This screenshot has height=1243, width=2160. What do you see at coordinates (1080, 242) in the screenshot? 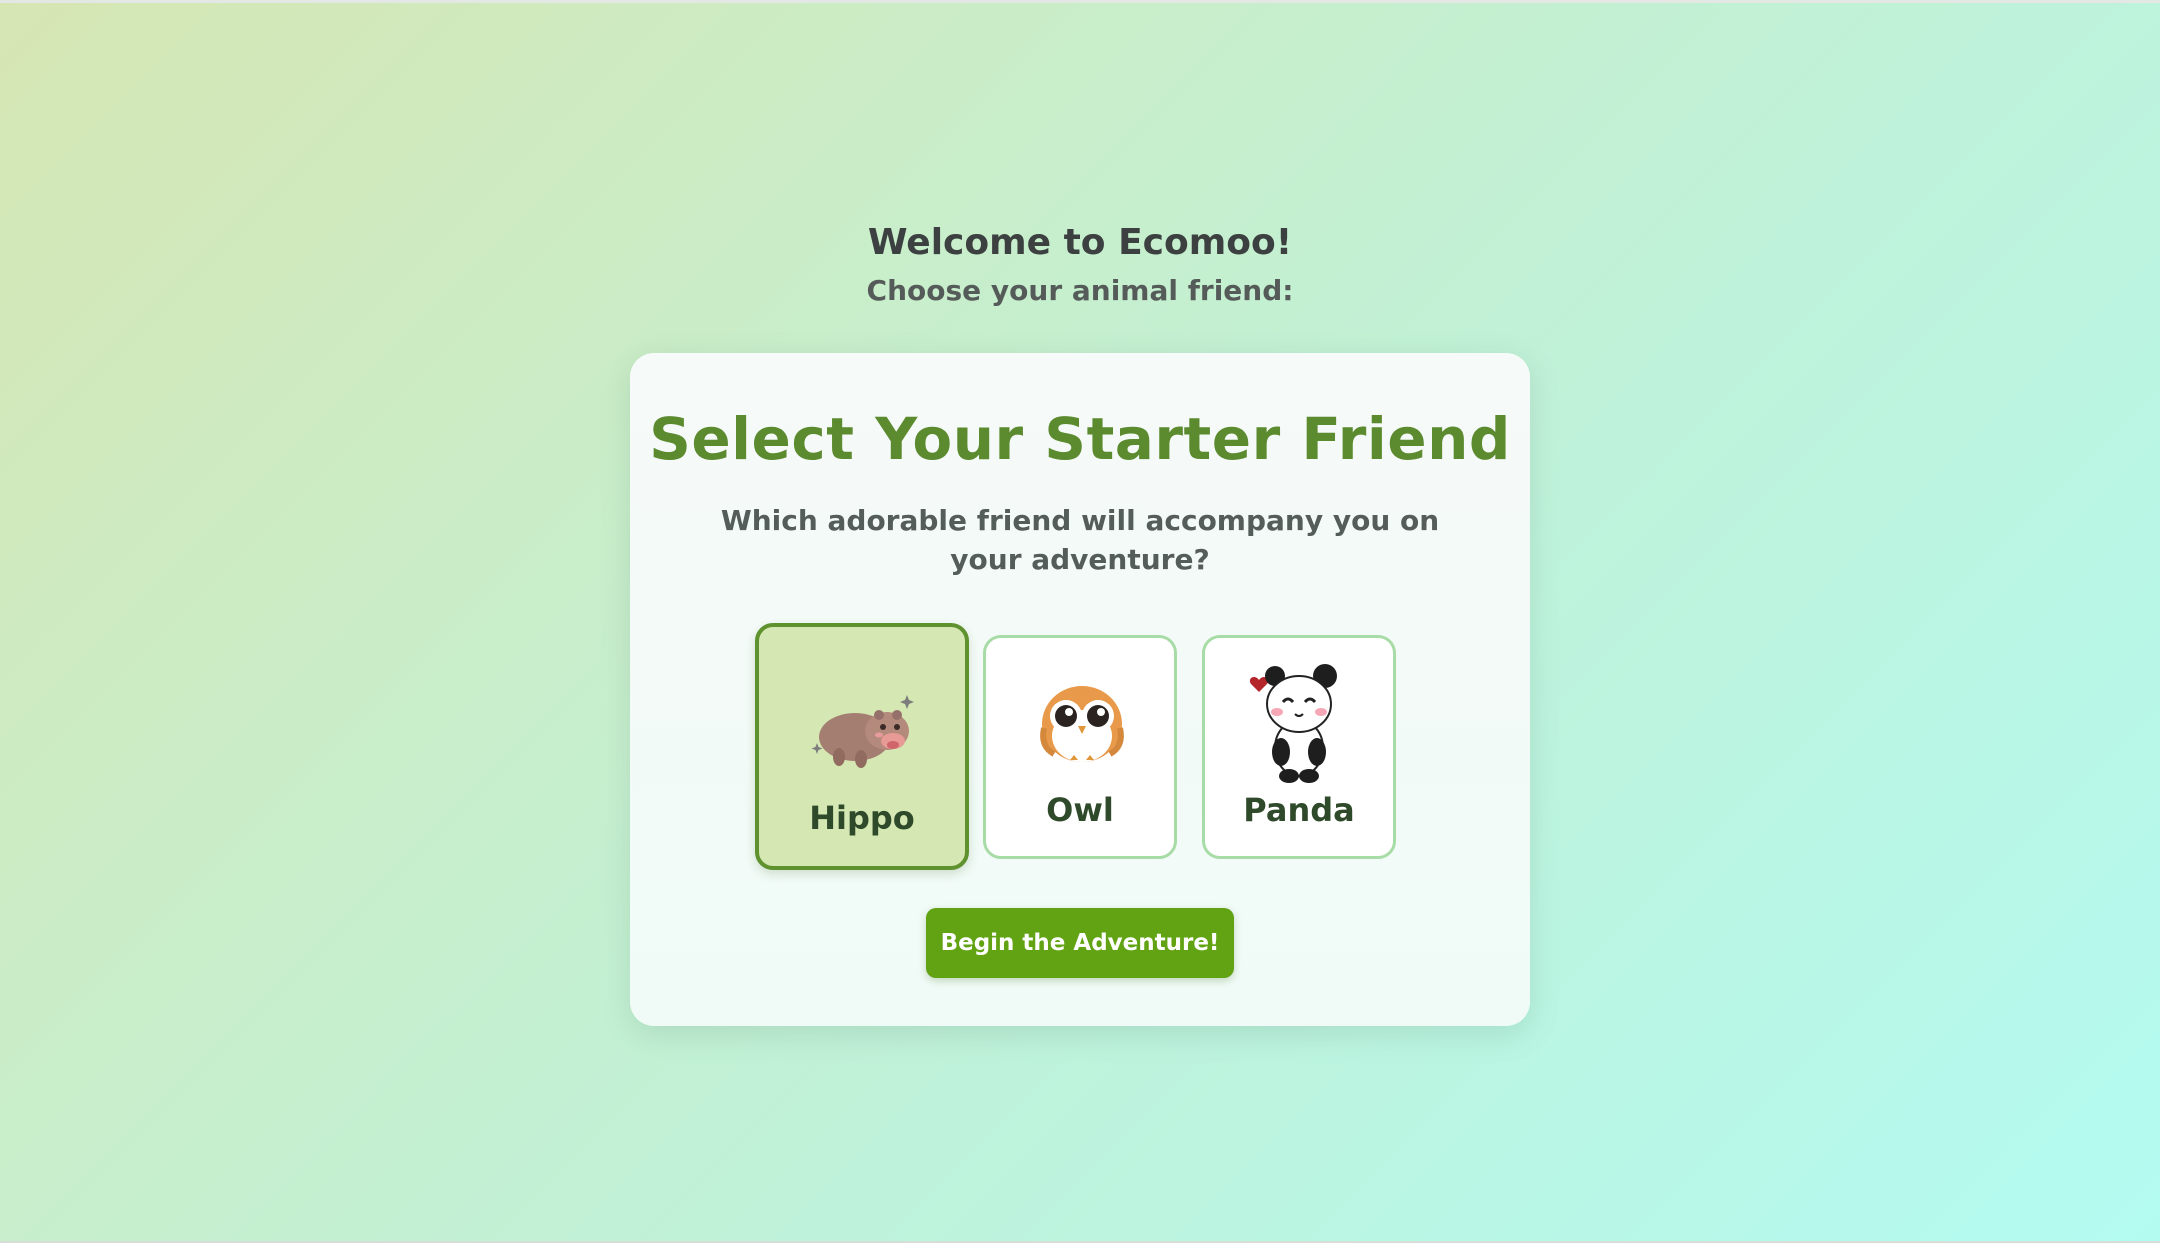
I see `welcome-heading: Welcome to Ecomoo!` at bounding box center [1080, 242].